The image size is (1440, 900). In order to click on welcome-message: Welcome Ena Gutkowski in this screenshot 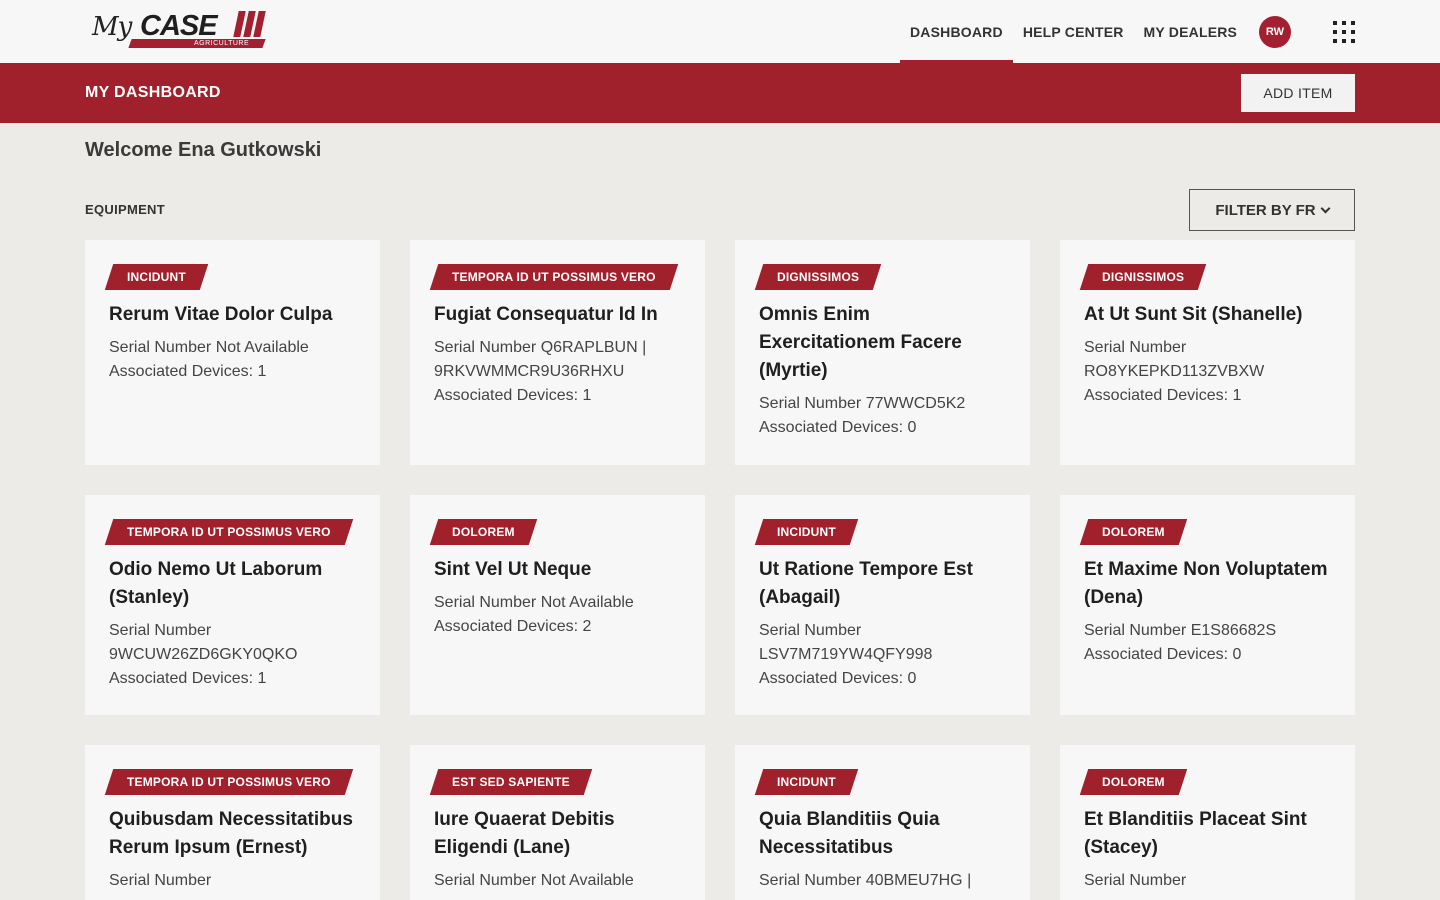, I will do `click(203, 150)`.